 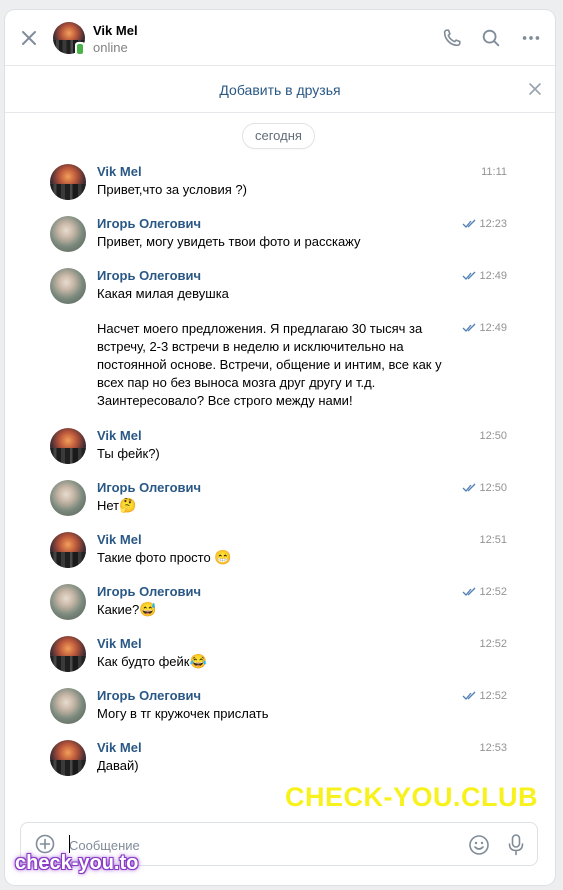 What do you see at coordinates (156, 557) in the screenshot?
I see `message-text-content: Такие фото просто` at bounding box center [156, 557].